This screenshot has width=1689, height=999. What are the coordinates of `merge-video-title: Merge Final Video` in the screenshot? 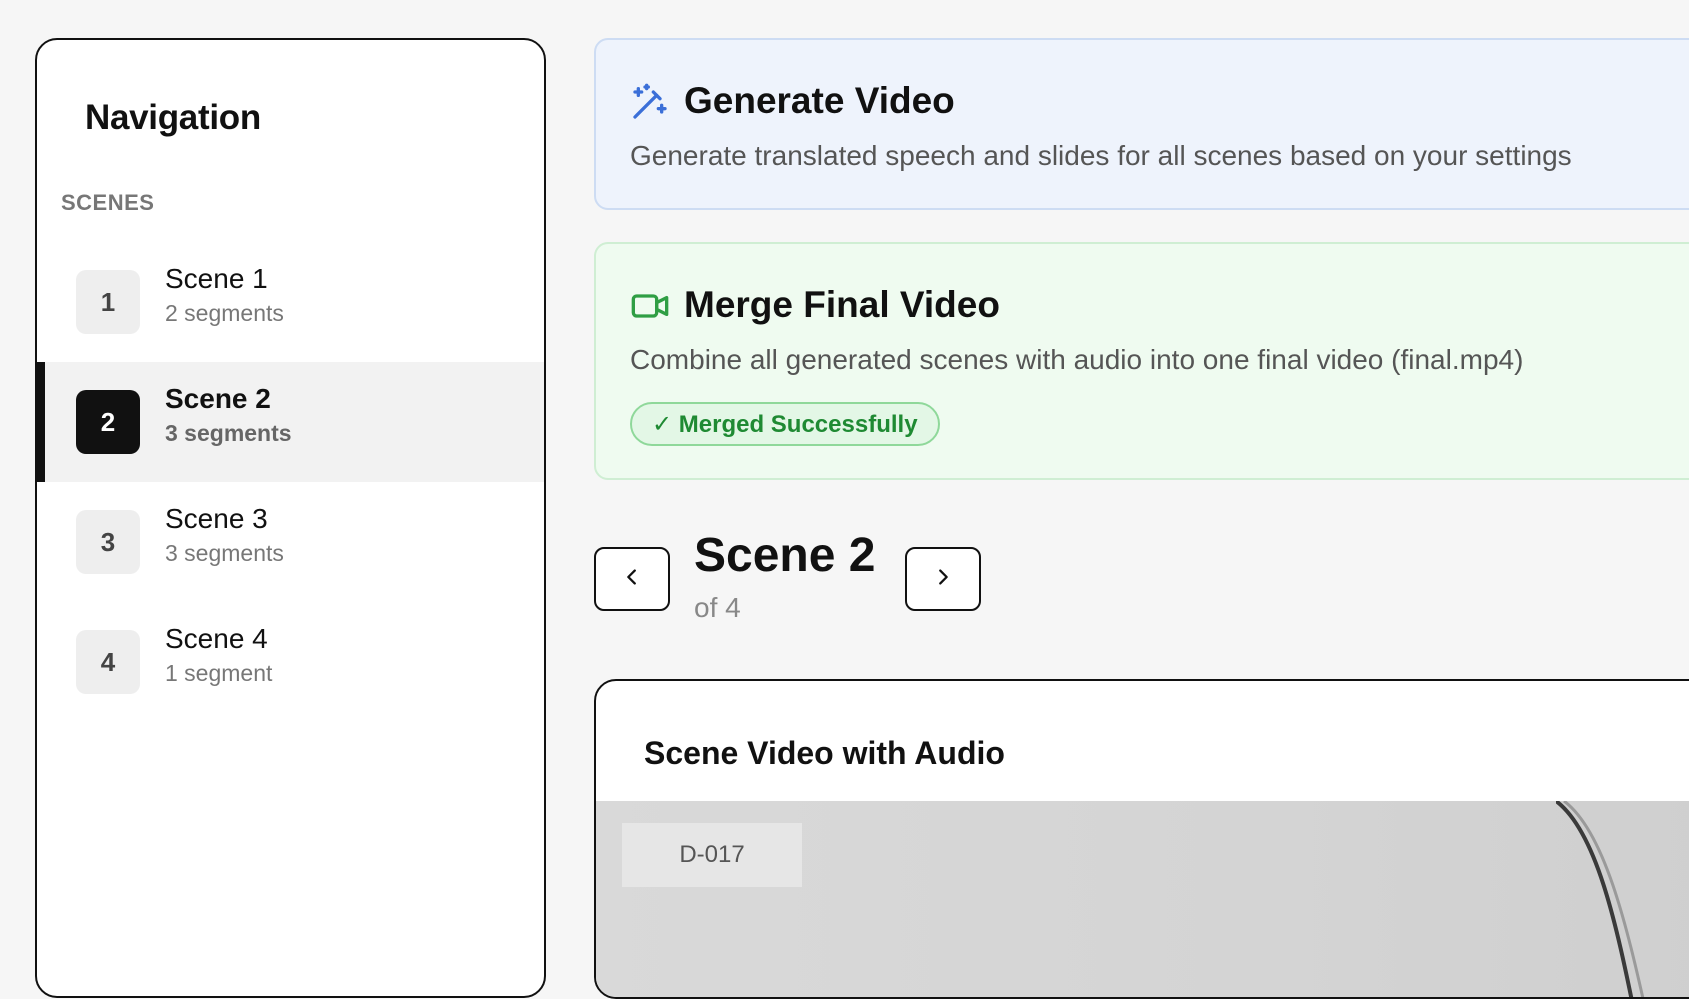 It's located at (842, 304).